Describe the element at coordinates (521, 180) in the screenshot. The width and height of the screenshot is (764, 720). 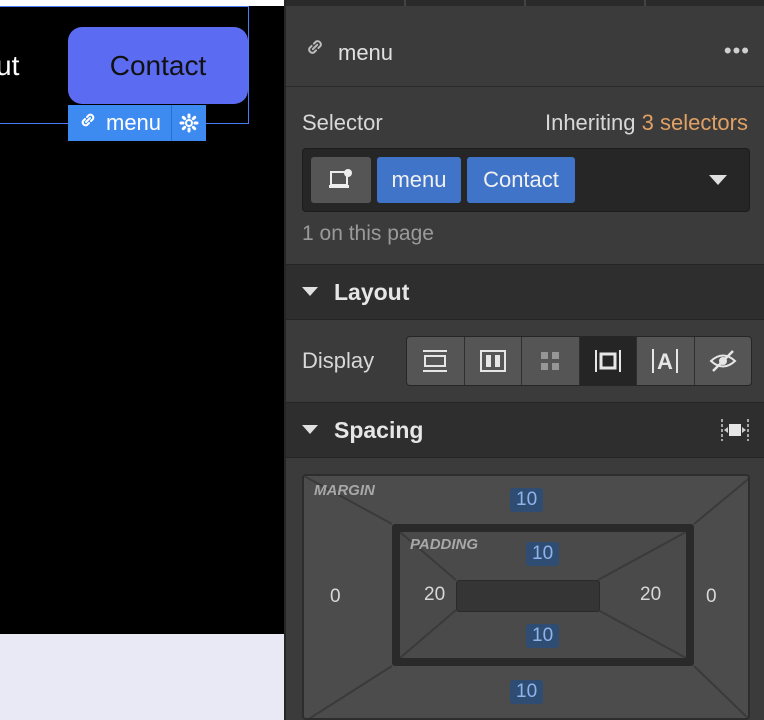
I see `selector-chip-contact: Contact` at that location.